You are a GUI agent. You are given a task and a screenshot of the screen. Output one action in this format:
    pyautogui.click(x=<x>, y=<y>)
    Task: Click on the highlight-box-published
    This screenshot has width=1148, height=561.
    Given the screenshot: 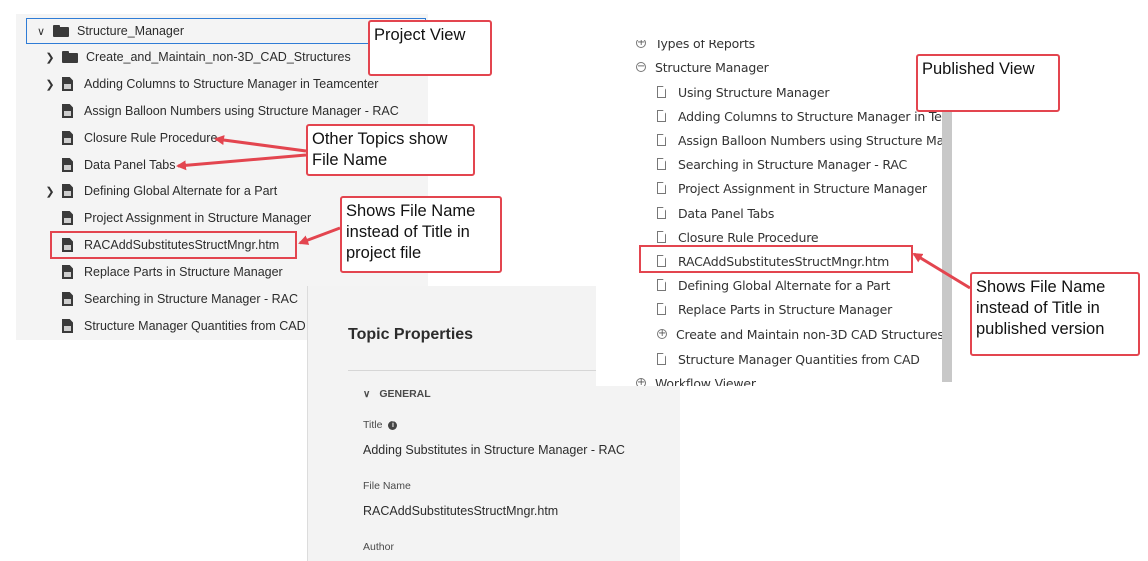 What is the action you would take?
    pyautogui.click(x=776, y=259)
    